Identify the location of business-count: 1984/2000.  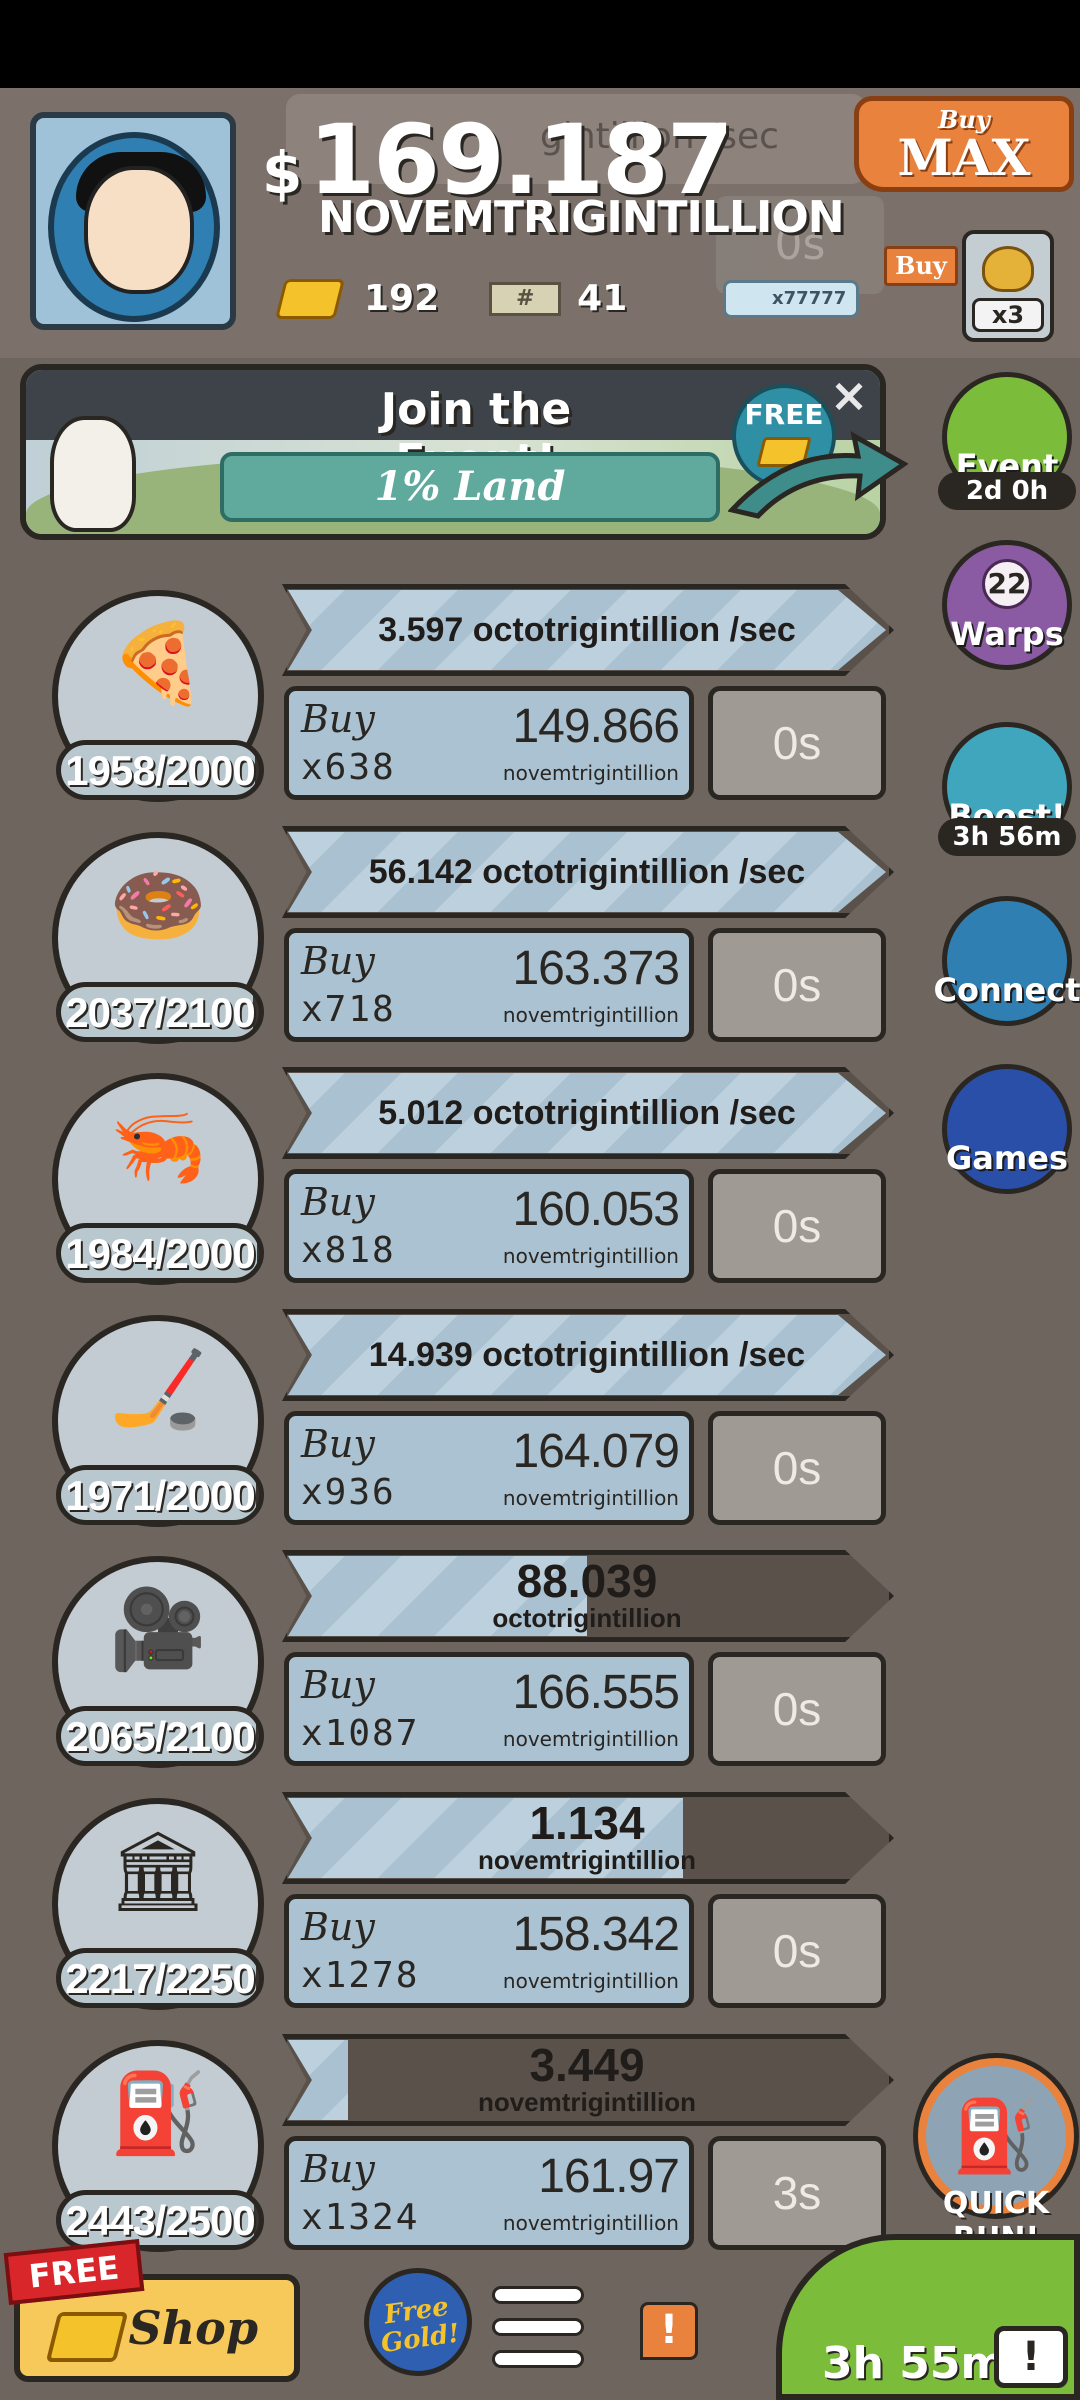
(160, 1253).